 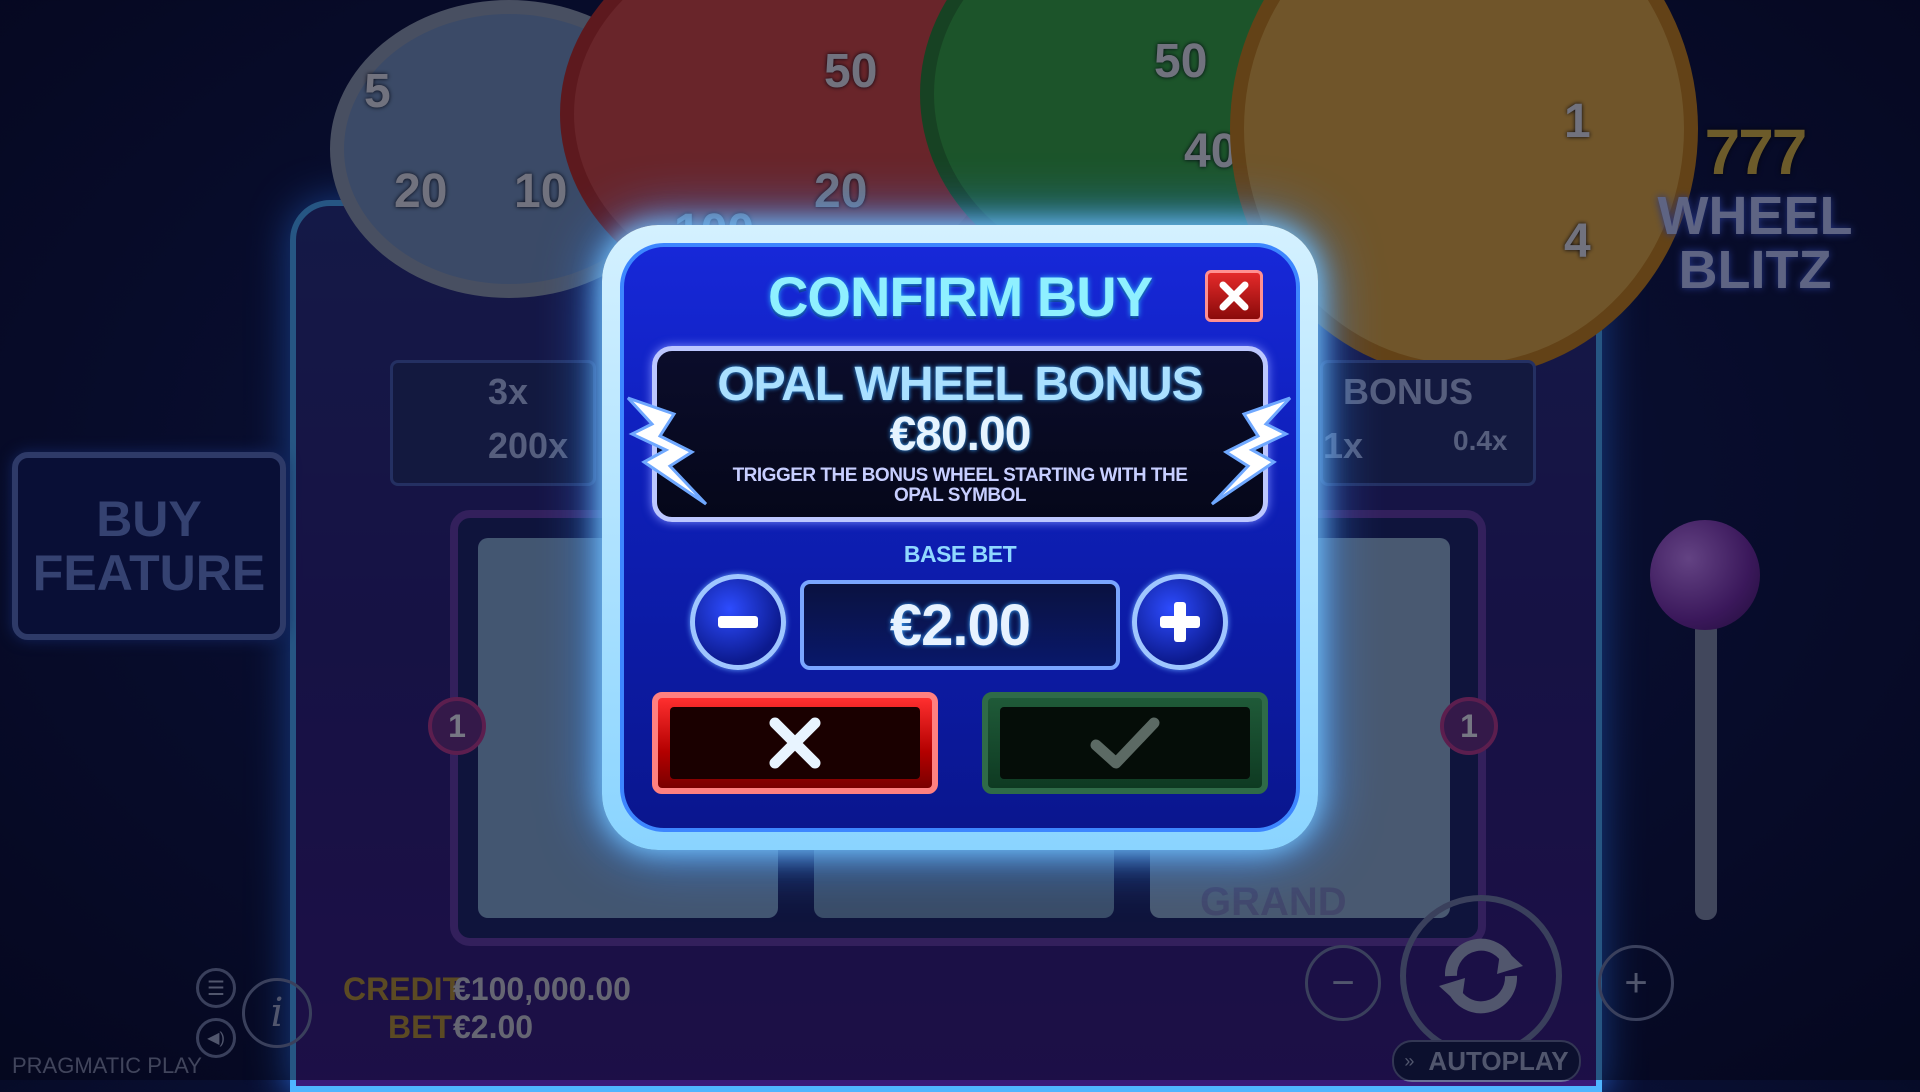 I want to click on buy-feature-button: BUY FEATURE, so click(x=149, y=546).